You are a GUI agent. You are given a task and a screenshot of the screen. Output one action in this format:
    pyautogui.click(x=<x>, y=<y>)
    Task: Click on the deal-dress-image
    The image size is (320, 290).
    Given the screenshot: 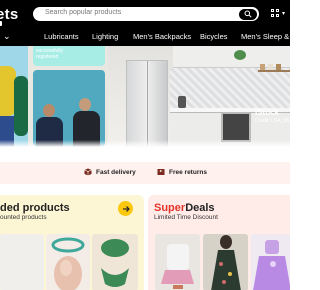 What is the action you would take?
    pyautogui.click(x=225, y=262)
    